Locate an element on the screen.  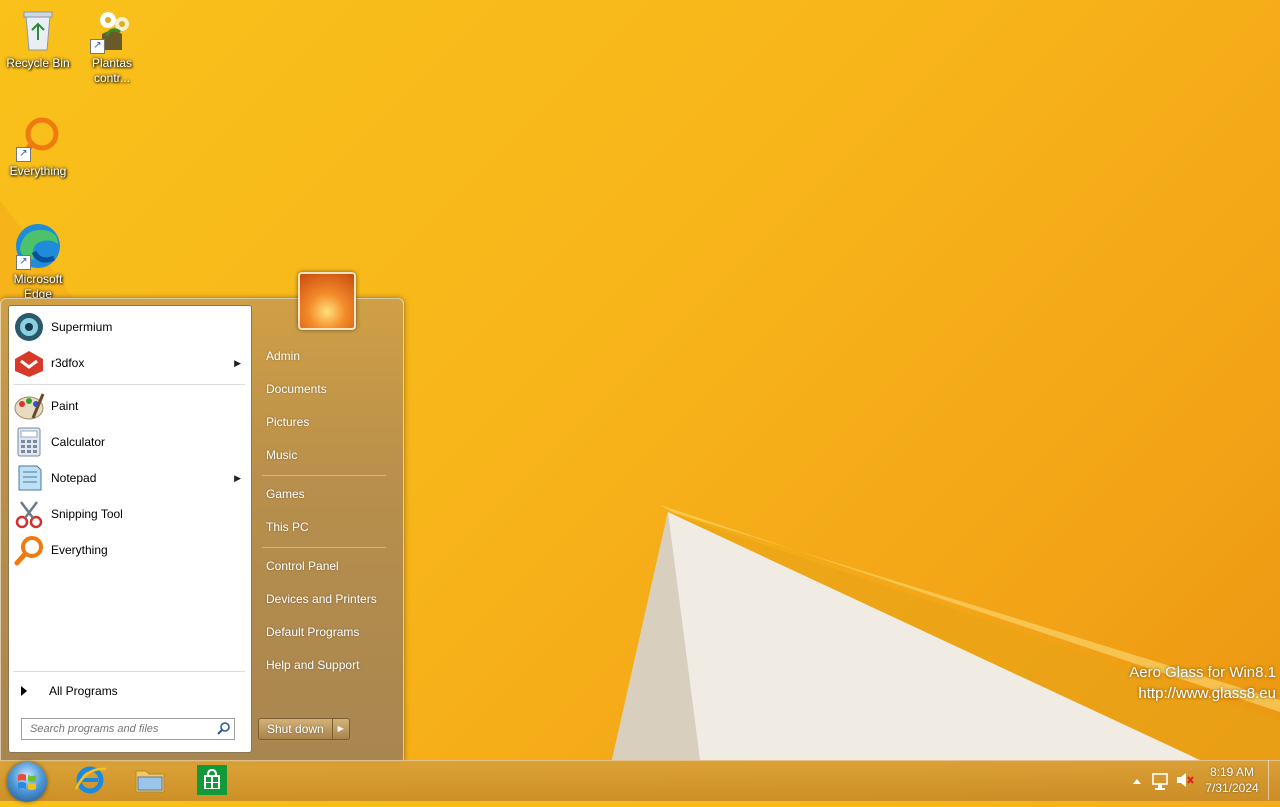
shutdown-control: Shut down ▶ is located at coordinates (304, 729).